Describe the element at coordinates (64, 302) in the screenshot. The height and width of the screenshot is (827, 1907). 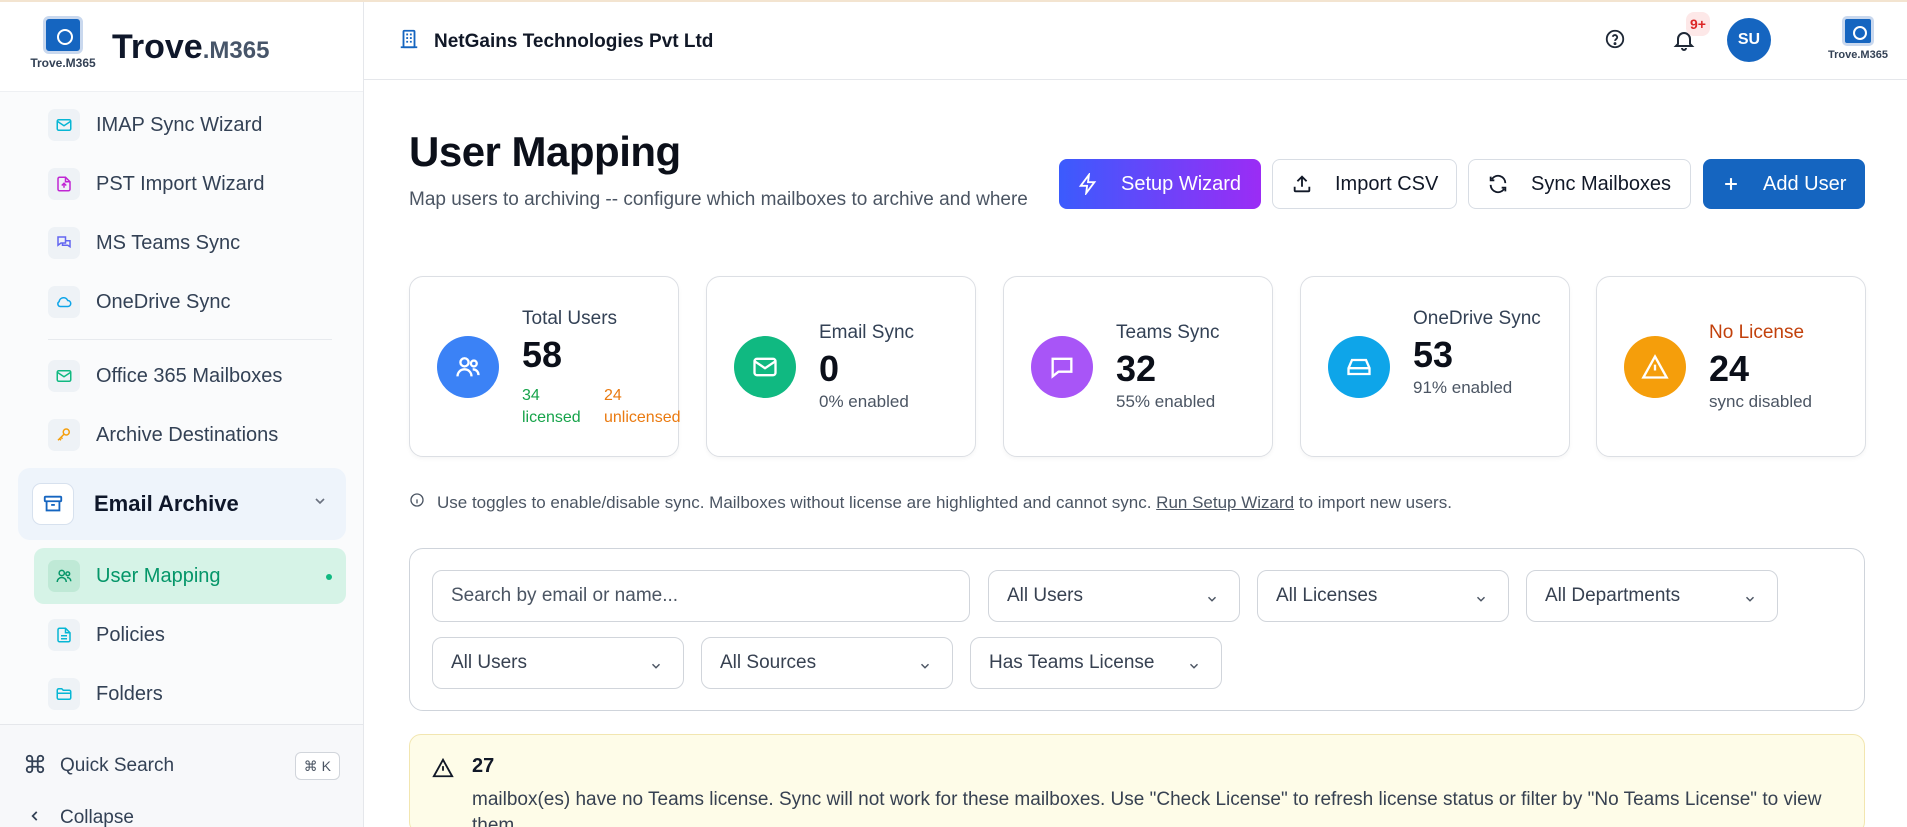
I see `cloud-icon` at that location.